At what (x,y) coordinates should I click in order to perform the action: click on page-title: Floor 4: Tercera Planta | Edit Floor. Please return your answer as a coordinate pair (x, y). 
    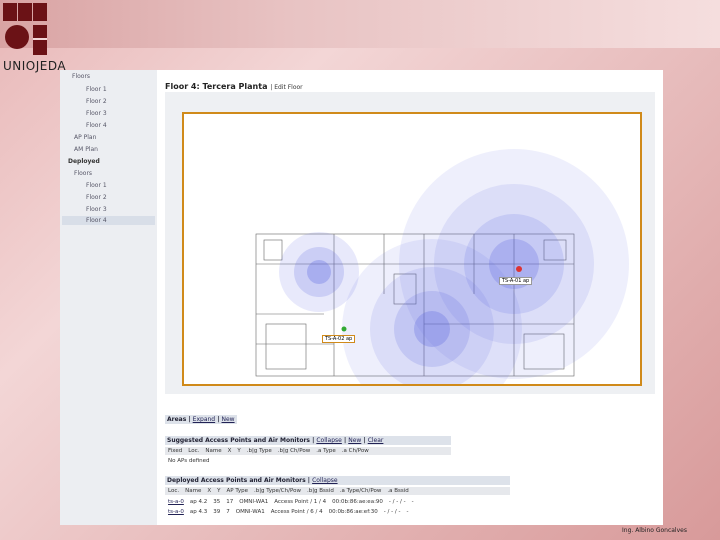
    Looking at the image, I should click on (234, 86).